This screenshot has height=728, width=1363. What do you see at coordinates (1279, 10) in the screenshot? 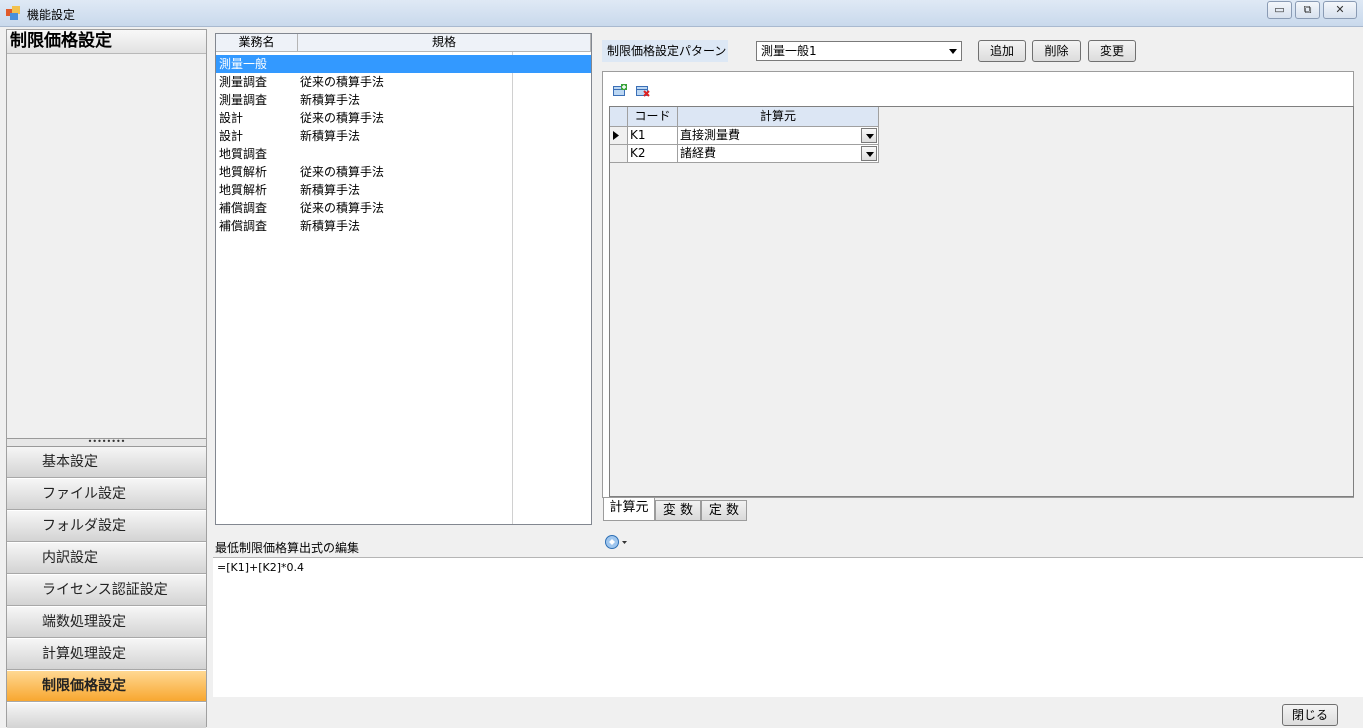
I see `minimize-button: ▭` at bounding box center [1279, 10].